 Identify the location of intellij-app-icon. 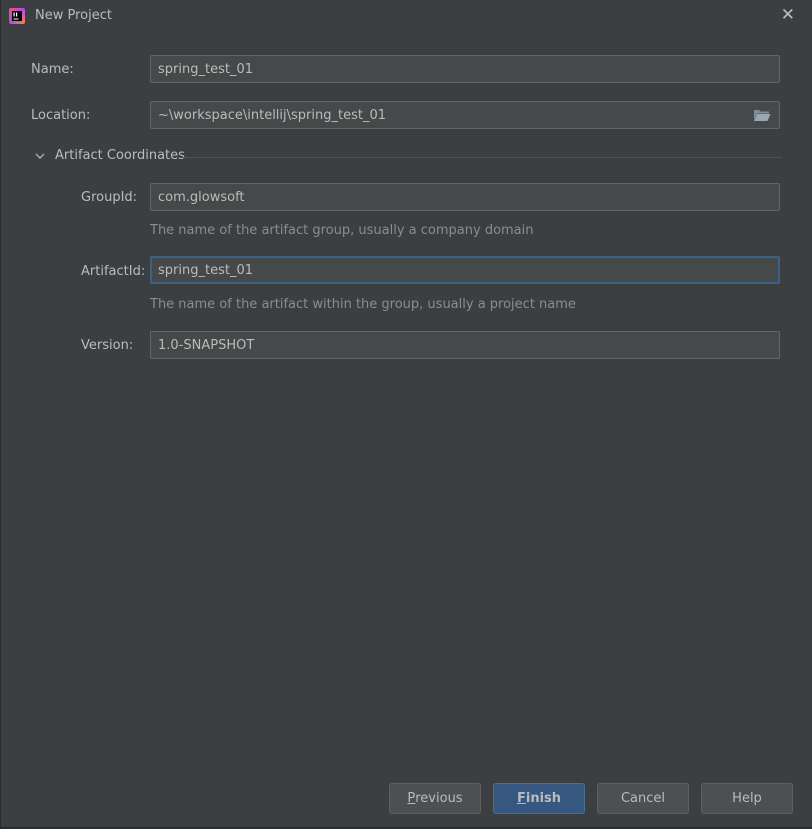
(17, 16).